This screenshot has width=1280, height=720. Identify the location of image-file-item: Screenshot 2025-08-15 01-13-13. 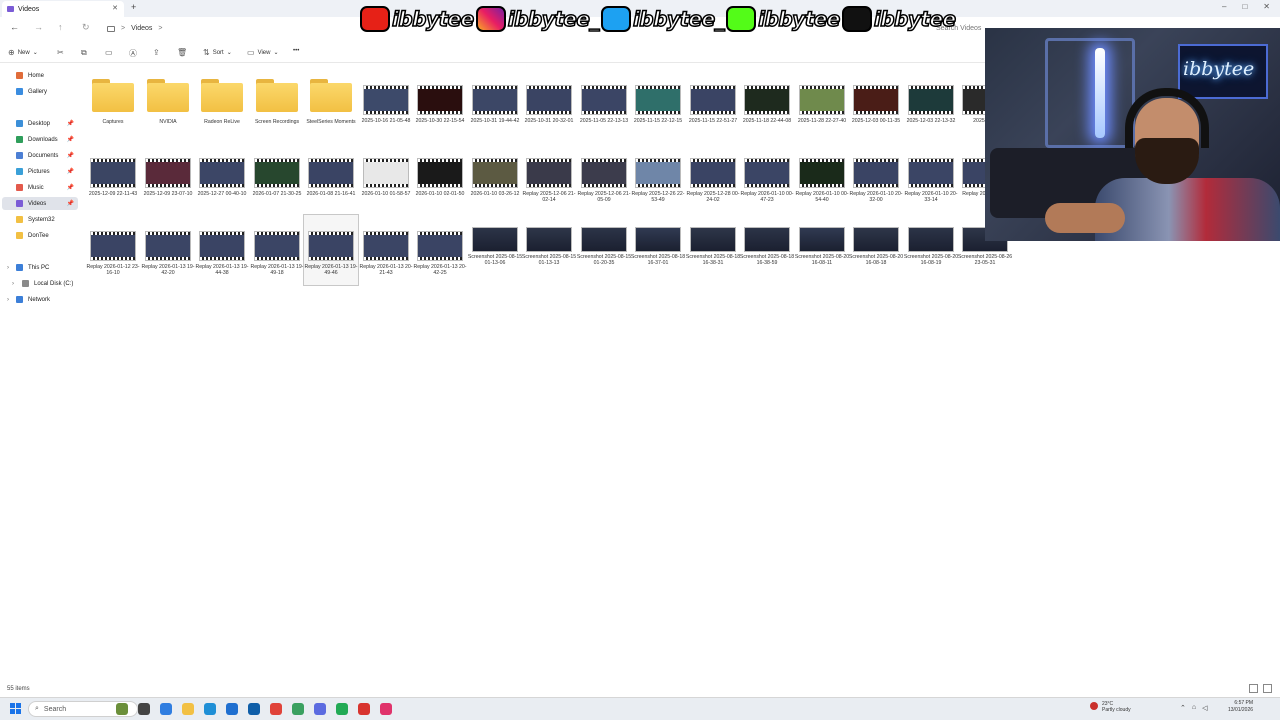
(549, 250).